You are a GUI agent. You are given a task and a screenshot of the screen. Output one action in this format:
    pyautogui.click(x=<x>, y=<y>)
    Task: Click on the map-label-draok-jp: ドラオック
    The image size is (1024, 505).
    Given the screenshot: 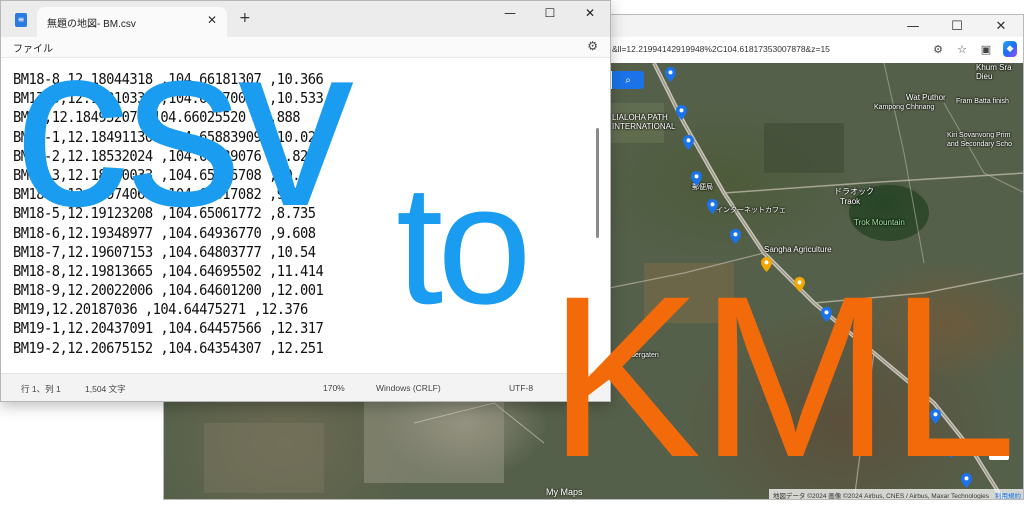 What is the action you would take?
    pyautogui.click(x=854, y=191)
    